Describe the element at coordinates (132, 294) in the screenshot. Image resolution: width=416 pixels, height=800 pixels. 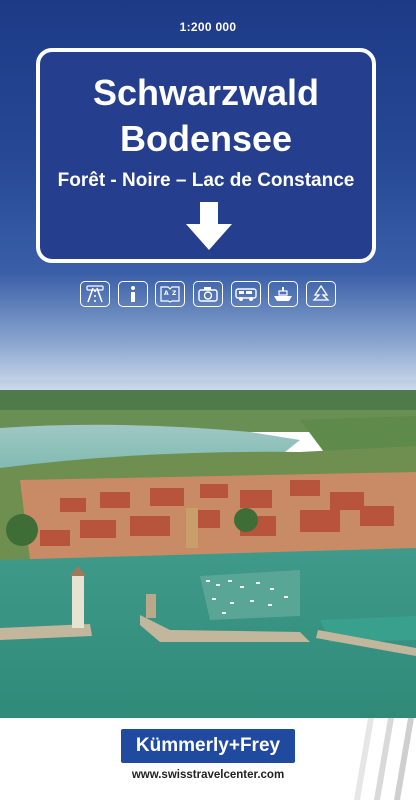
I see `info-icon` at that location.